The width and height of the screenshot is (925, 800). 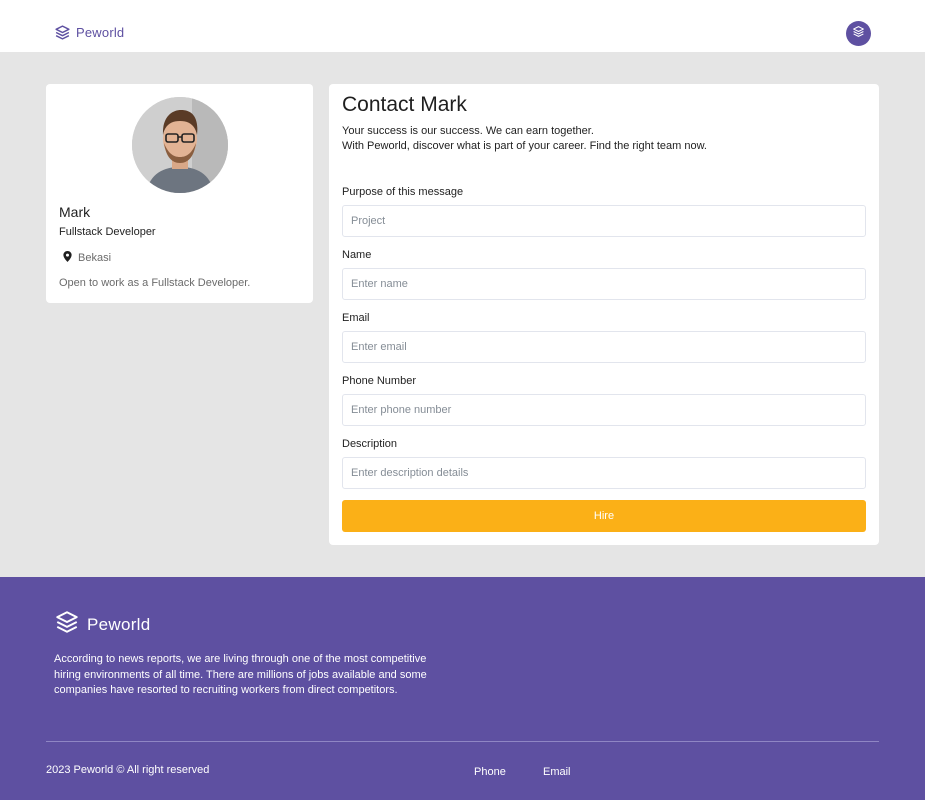 What do you see at coordinates (462, 741) in the screenshot?
I see `footer-divider` at bounding box center [462, 741].